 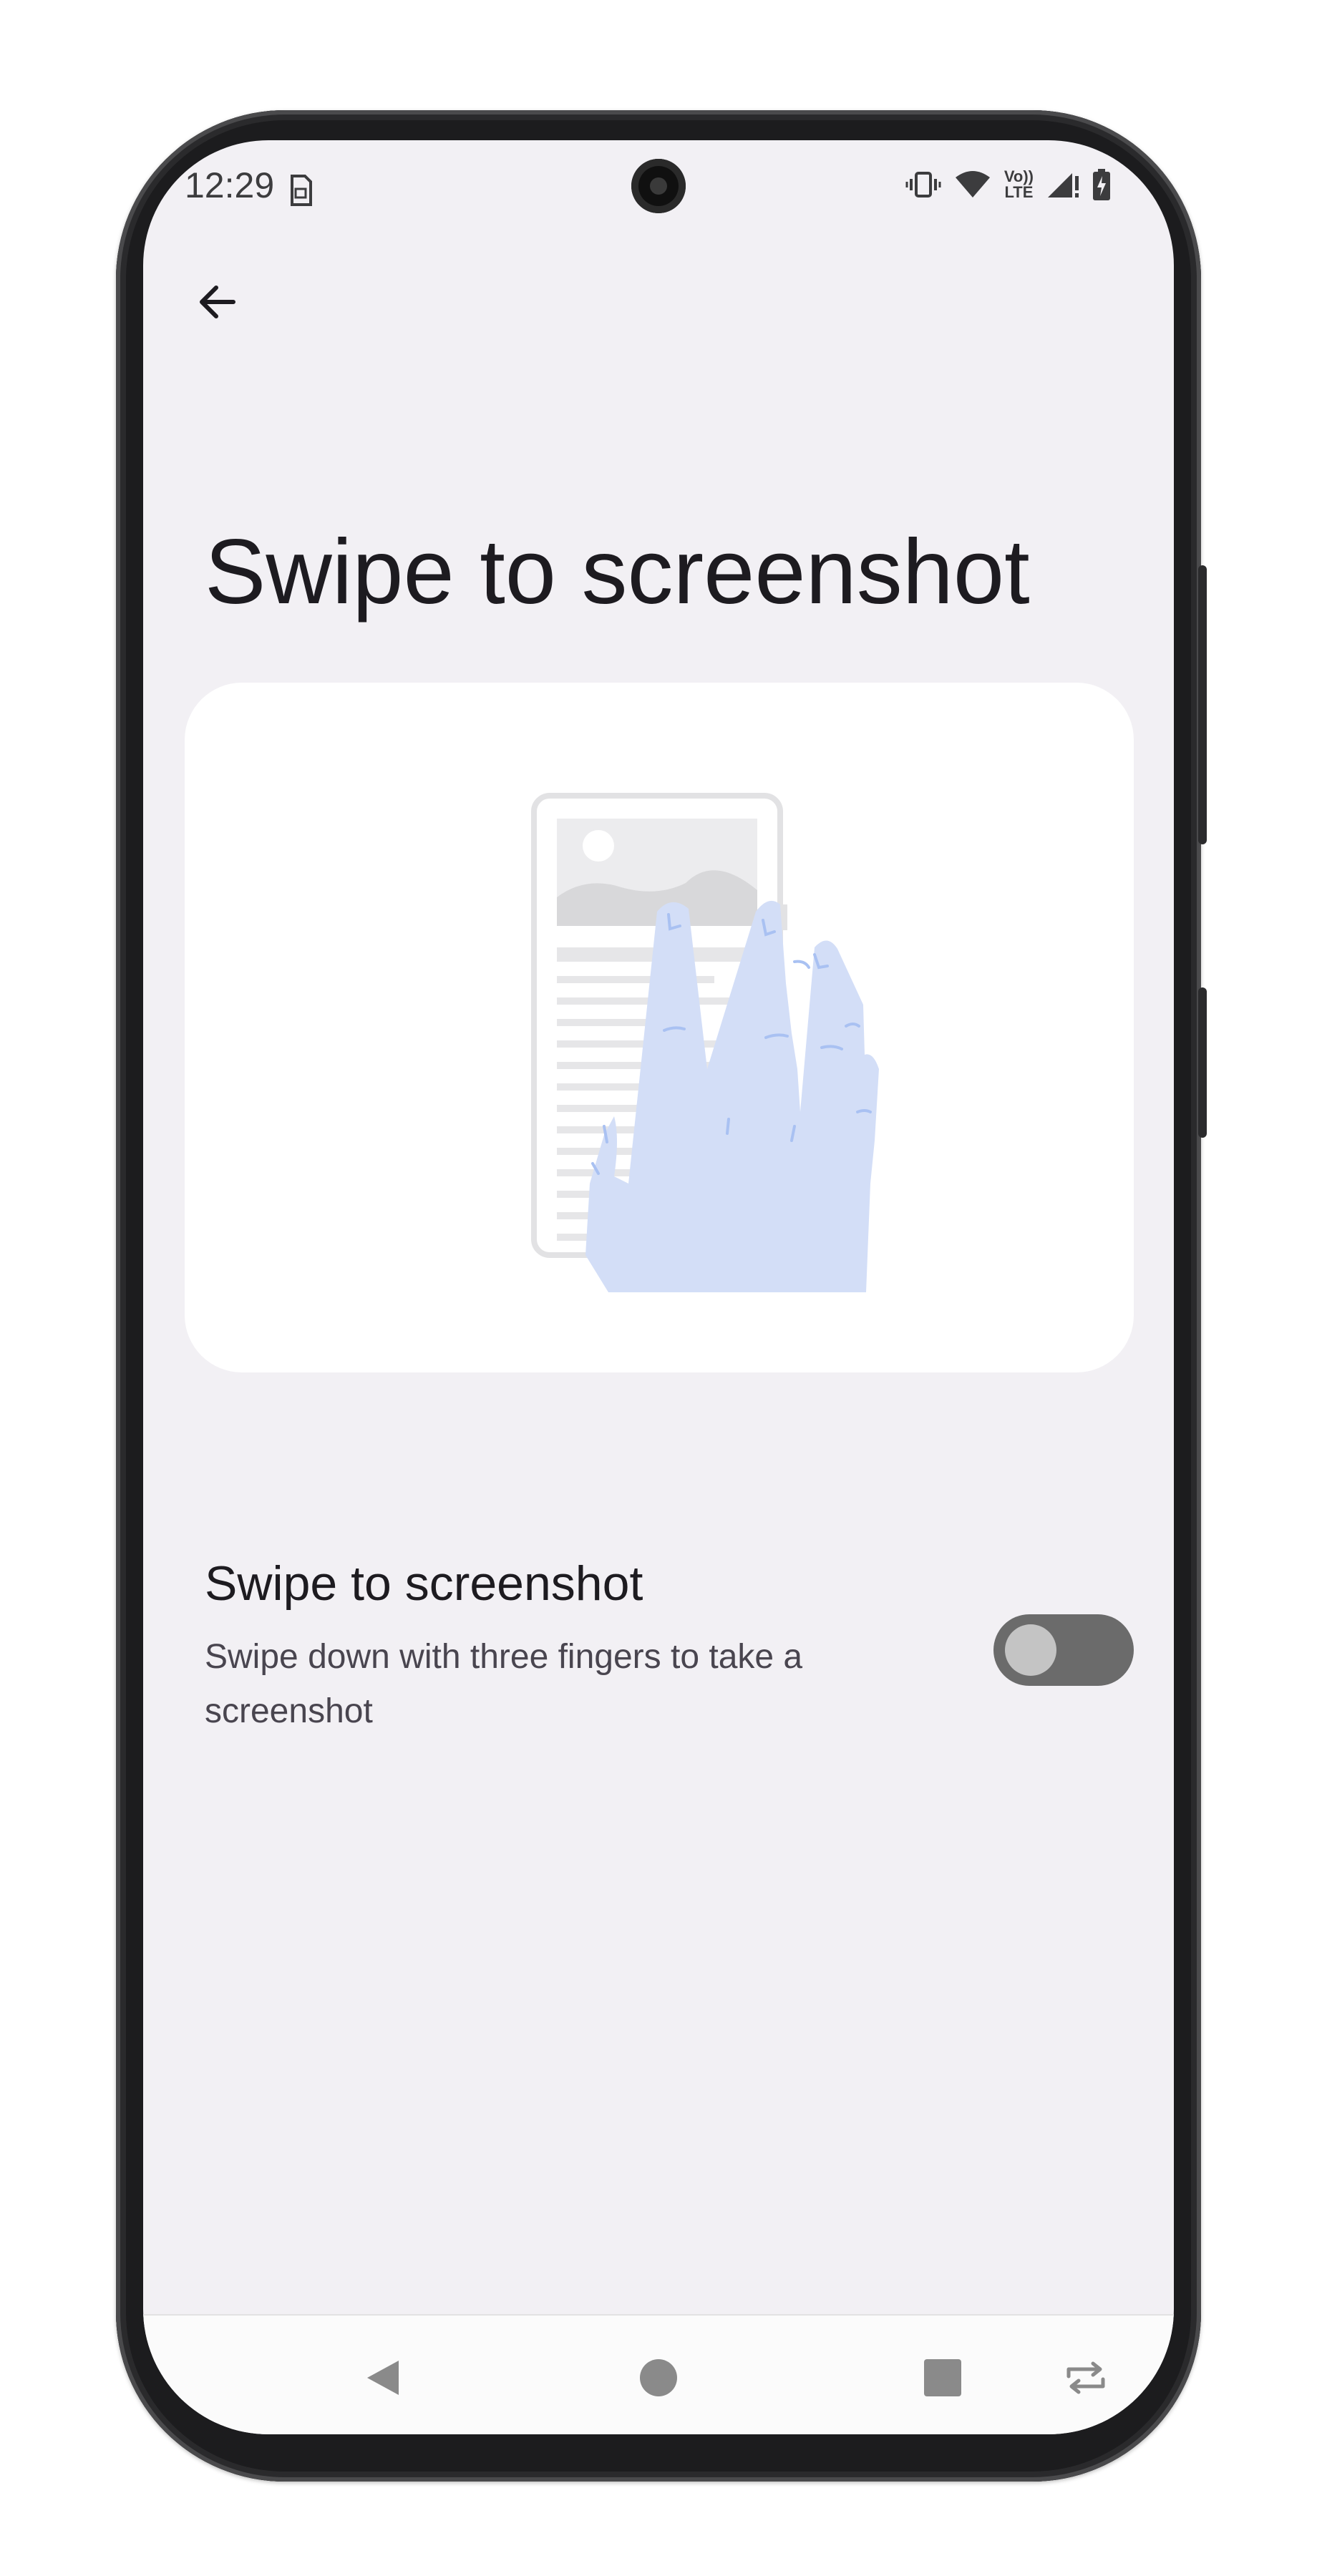 What do you see at coordinates (424, 1584) in the screenshot?
I see `setting-title: Swipe to screenshot` at bounding box center [424, 1584].